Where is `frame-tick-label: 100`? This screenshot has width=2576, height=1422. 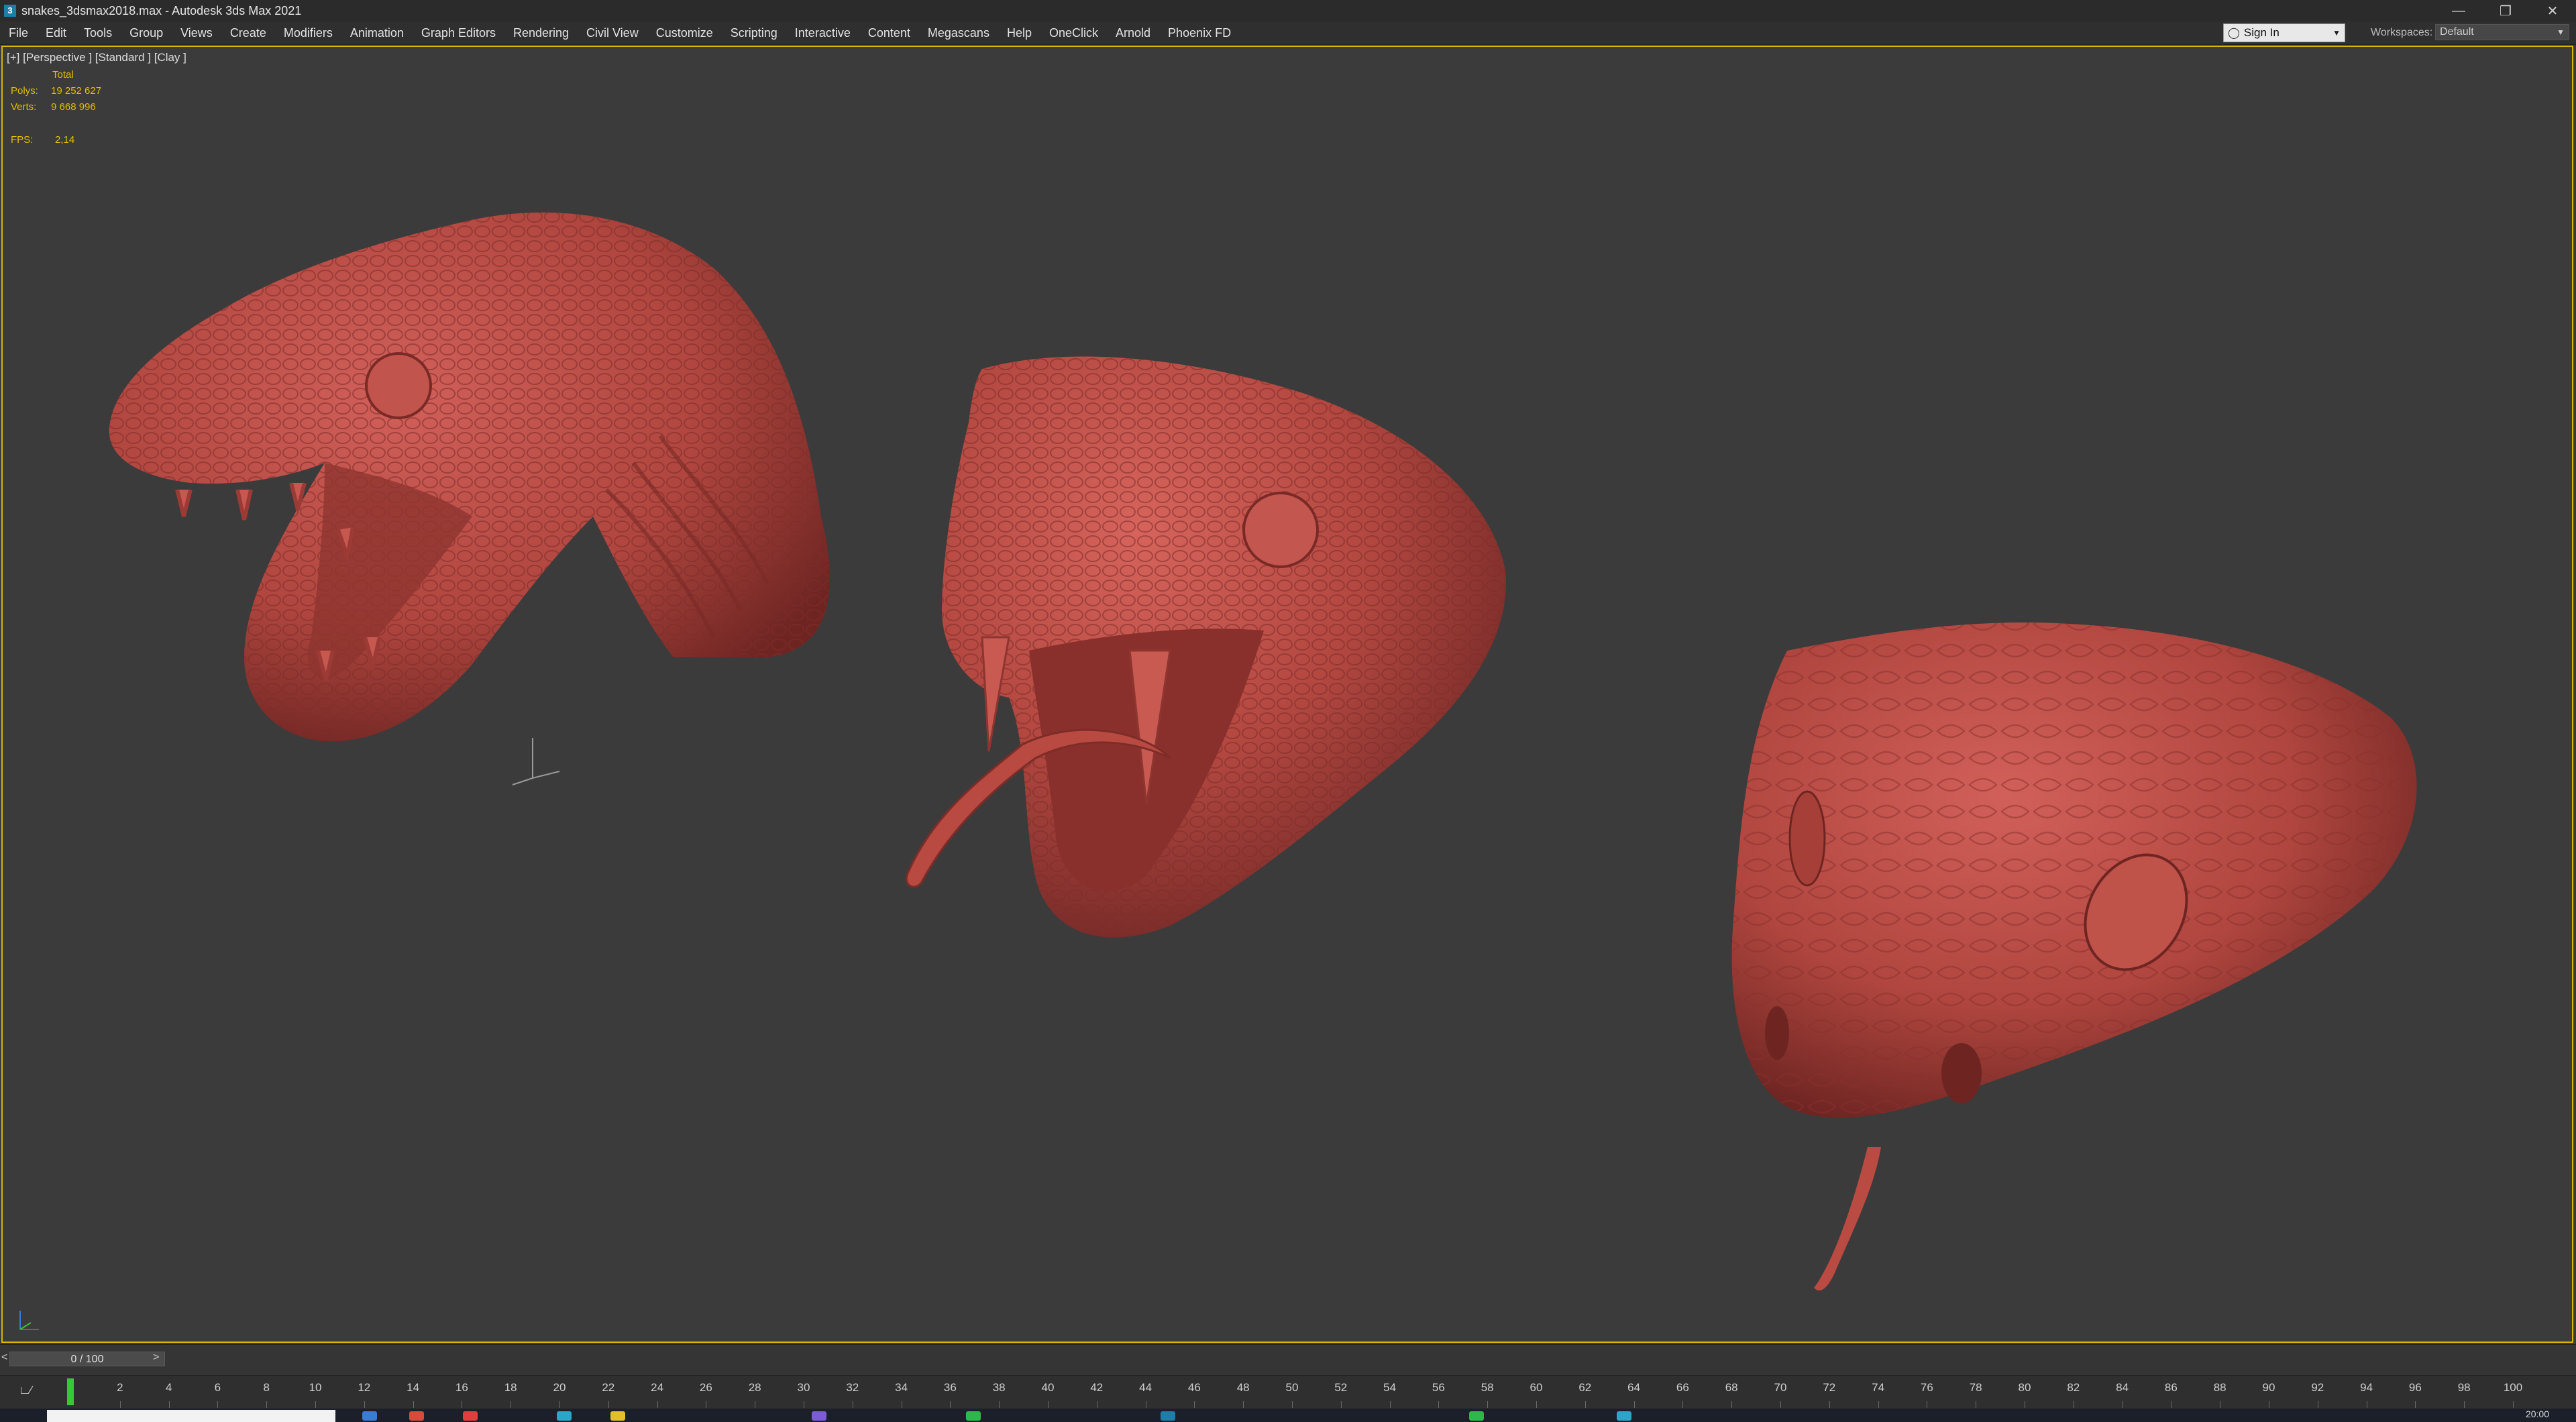 frame-tick-label: 100 is located at coordinates (2513, 1387).